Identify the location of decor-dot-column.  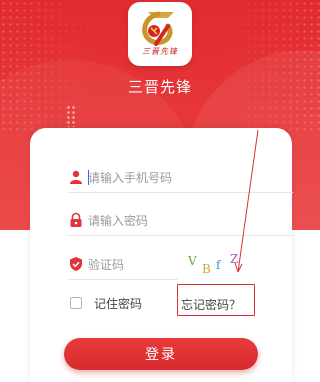
(71, 116).